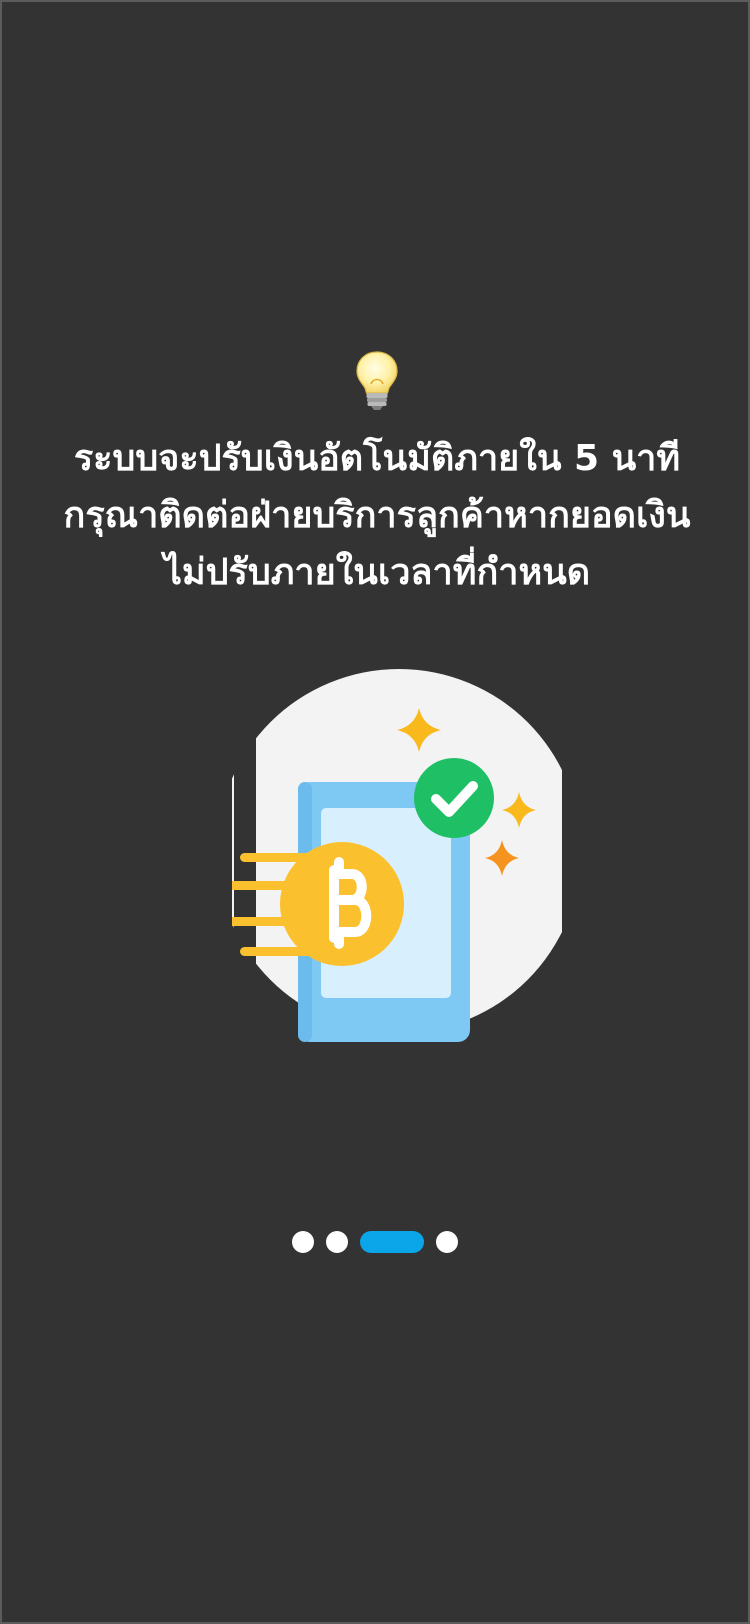 Image resolution: width=750 pixels, height=1624 pixels. What do you see at coordinates (392, 1242) in the screenshot?
I see `page-dot-3-active` at bounding box center [392, 1242].